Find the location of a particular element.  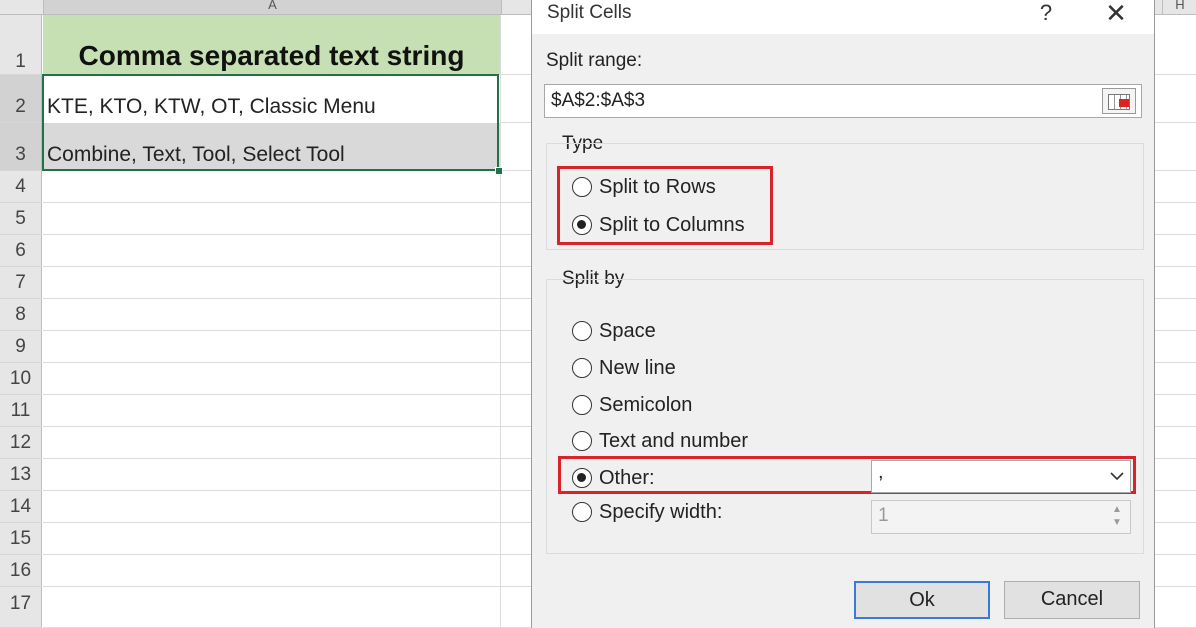

dialog-titlebar: Split Cells ? ✕ is located at coordinates (843, 17).